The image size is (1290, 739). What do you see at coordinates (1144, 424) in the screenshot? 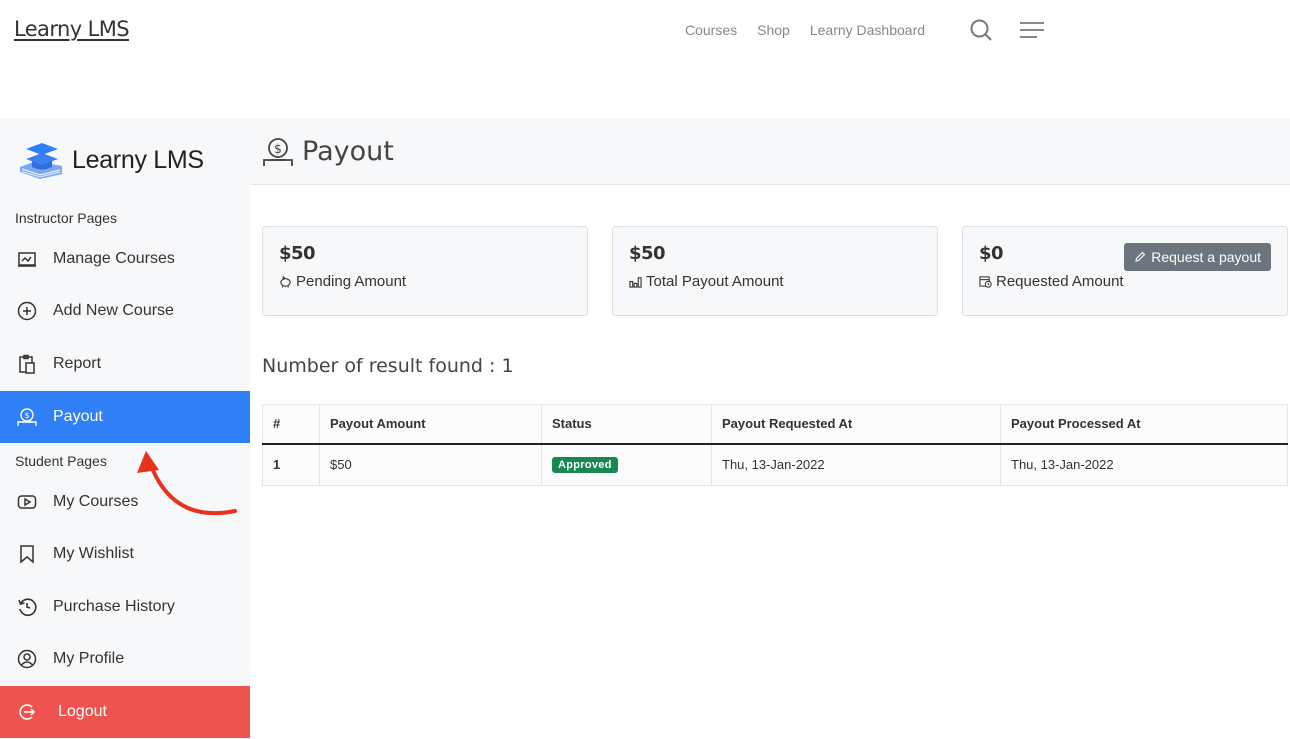
I see `column-header-processed-at: Payout Processed At` at bounding box center [1144, 424].